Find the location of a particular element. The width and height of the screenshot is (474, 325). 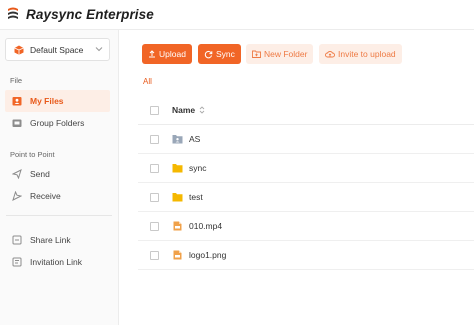

name-column-label: Name is located at coordinates (184, 110).